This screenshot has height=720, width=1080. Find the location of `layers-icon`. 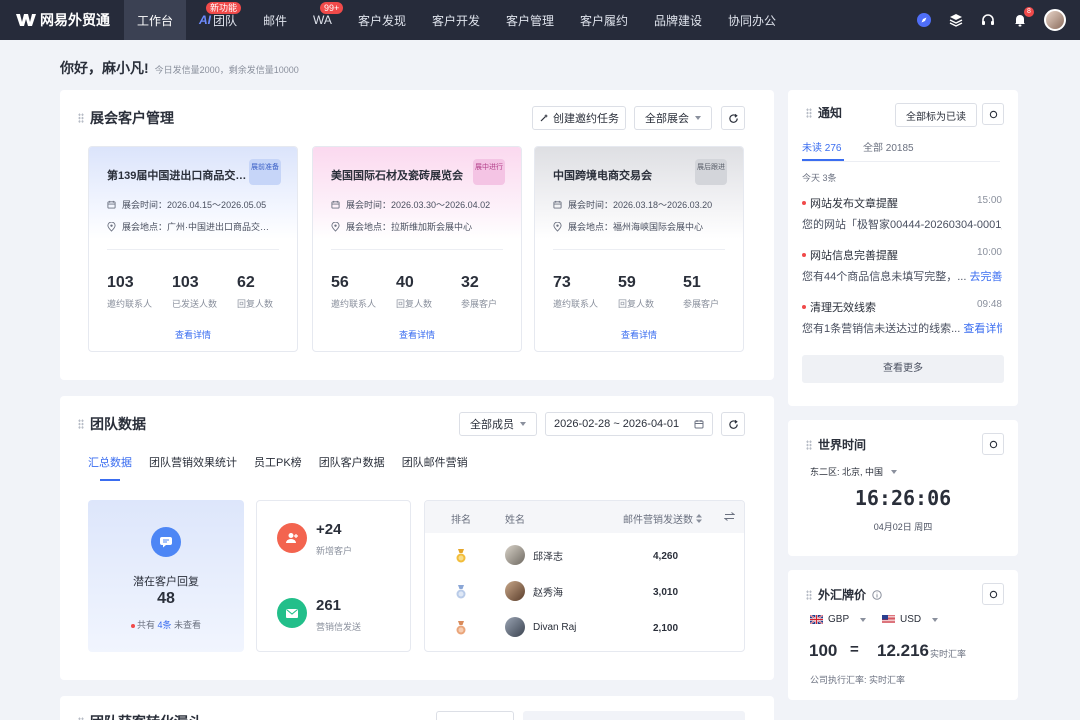

layers-icon is located at coordinates (956, 20).